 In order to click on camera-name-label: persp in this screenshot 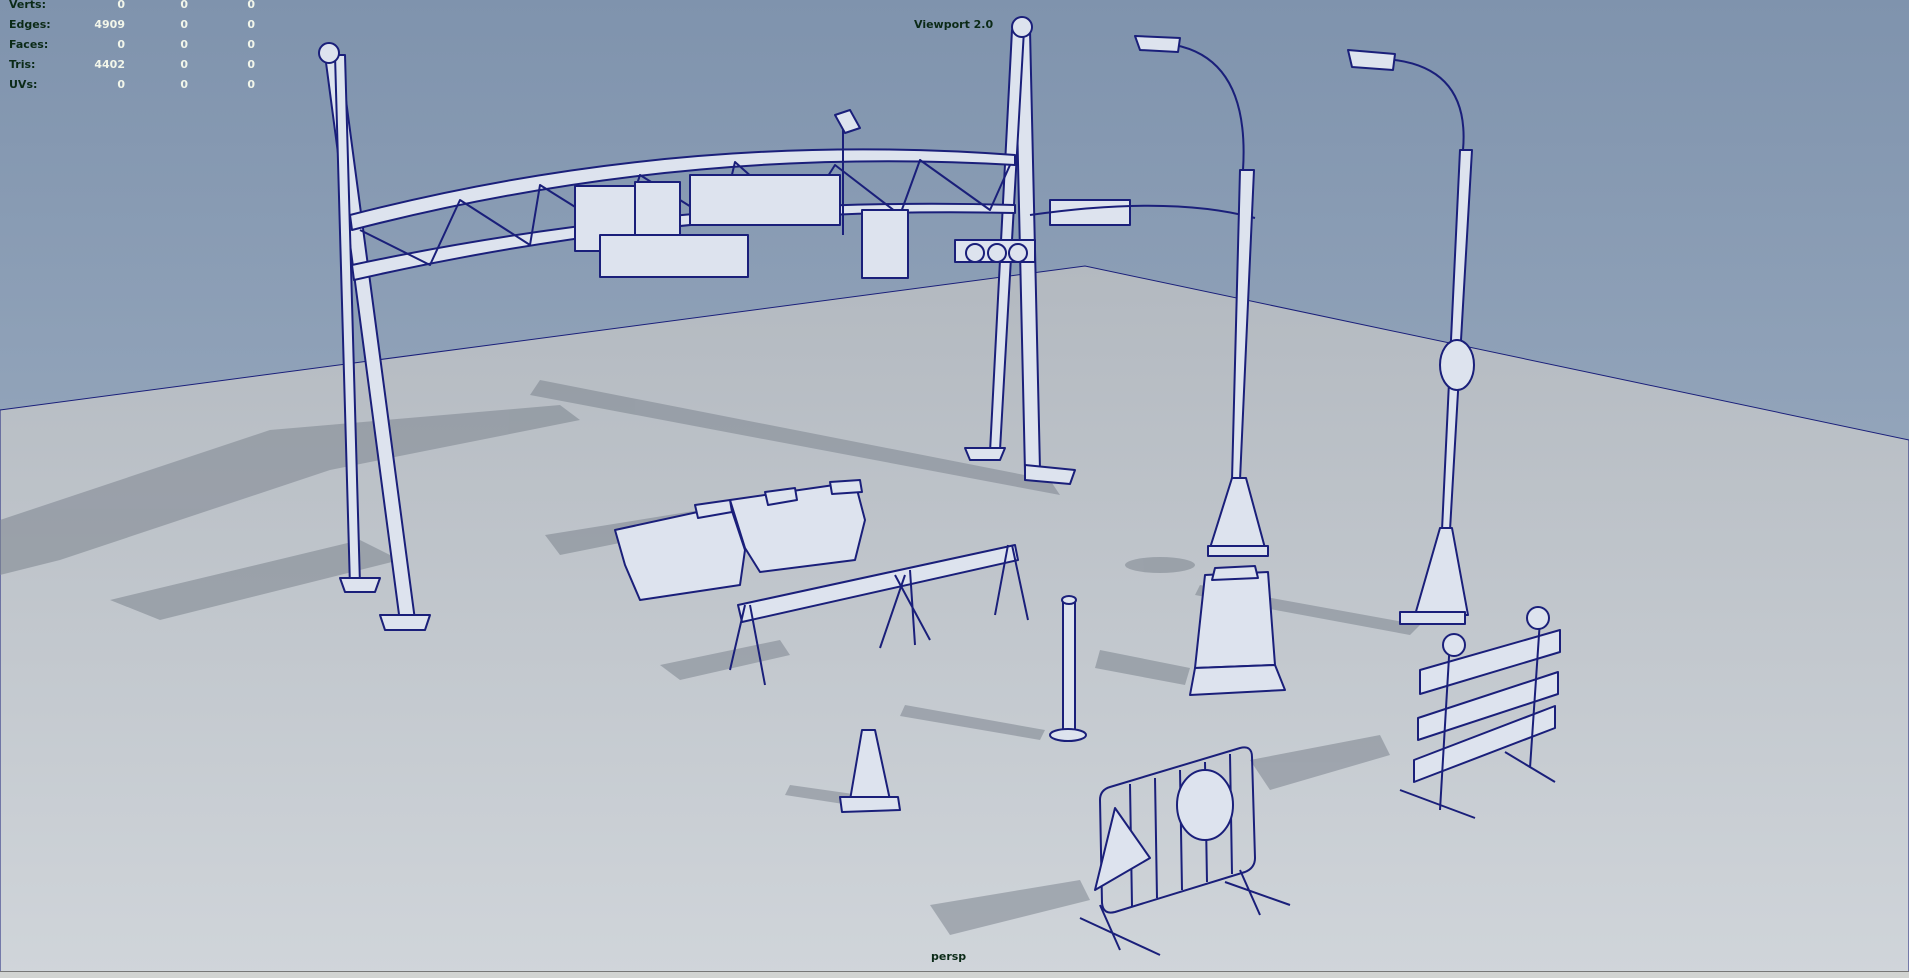, I will do `click(949, 956)`.